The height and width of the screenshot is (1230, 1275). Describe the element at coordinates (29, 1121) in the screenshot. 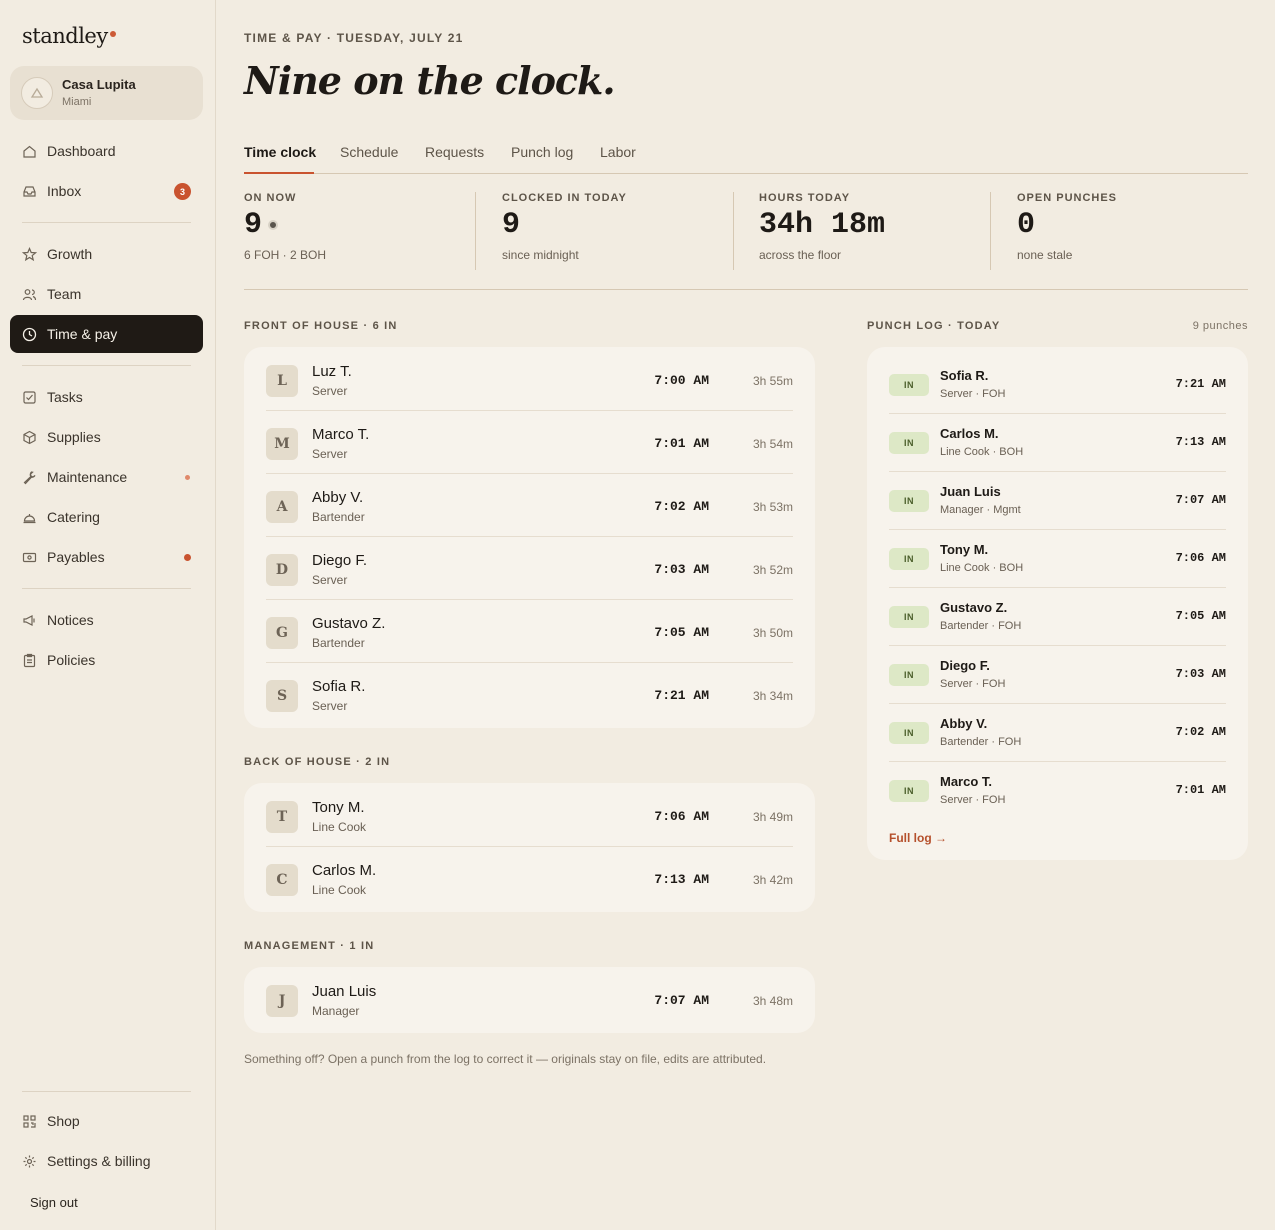

I see `qr-code-icon` at that location.